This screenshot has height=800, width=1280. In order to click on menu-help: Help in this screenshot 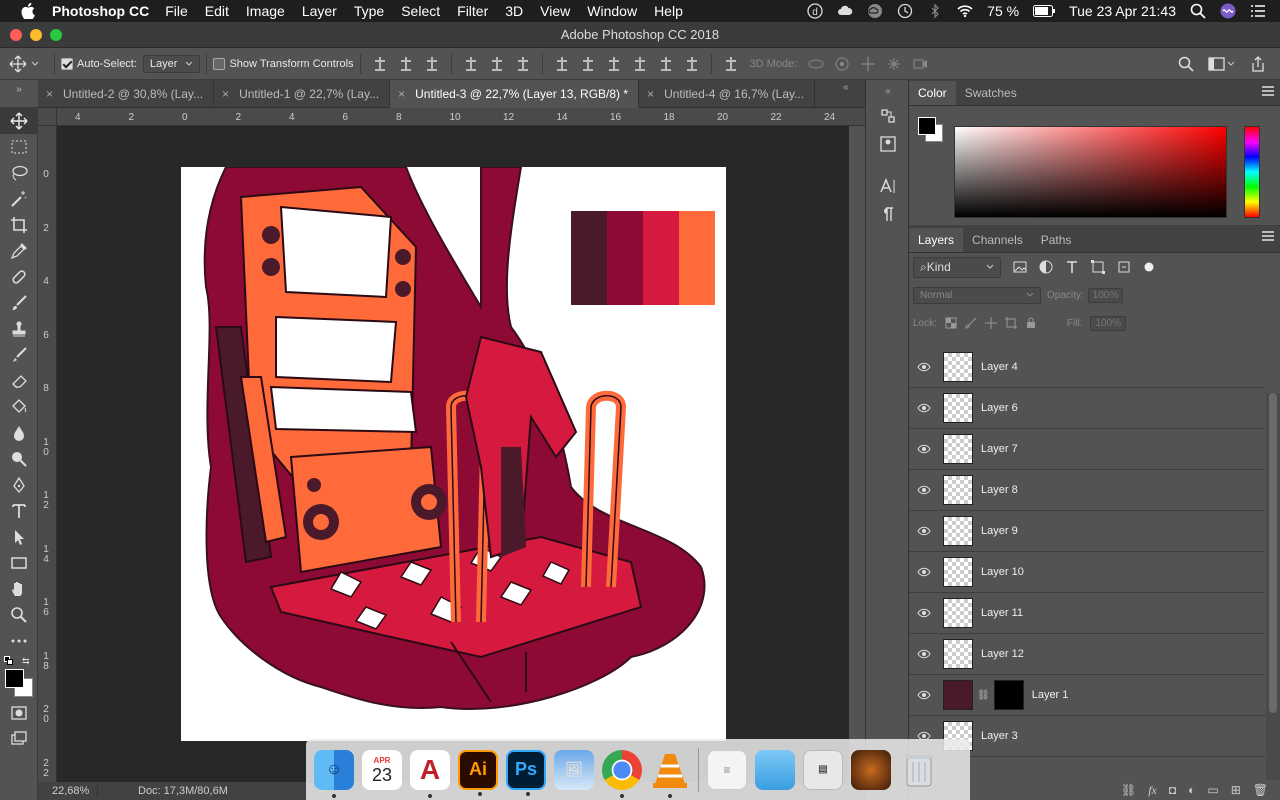, I will do `click(668, 11)`.